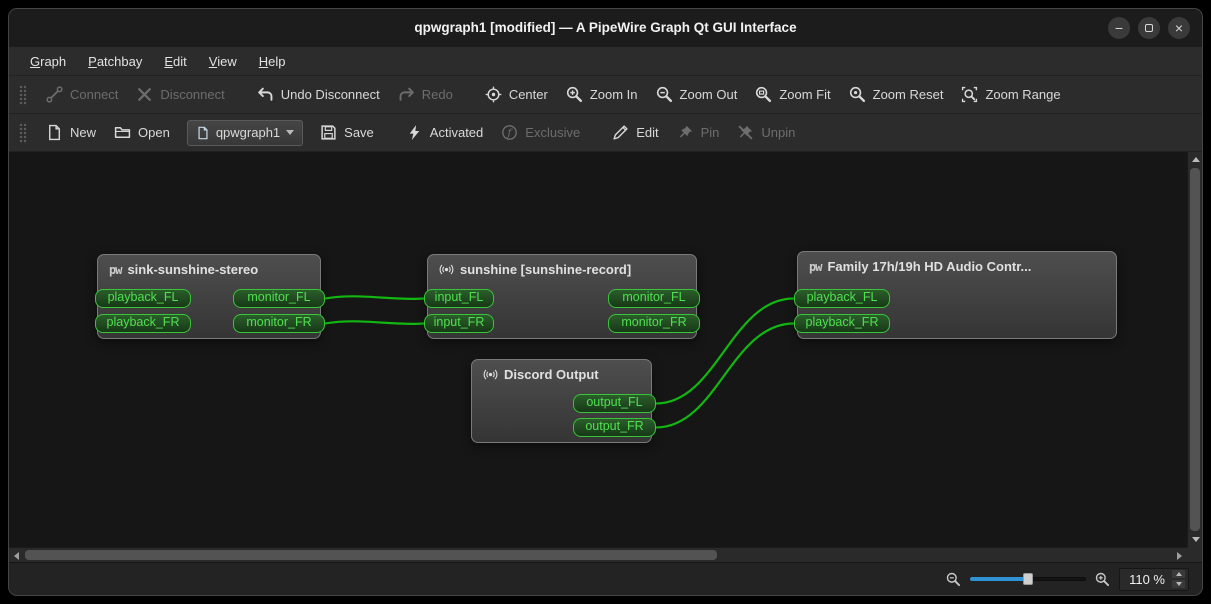 Image resolution: width=1211 pixels, height=604 pixels. I want to click on svg-text: f, so click(510, 132).